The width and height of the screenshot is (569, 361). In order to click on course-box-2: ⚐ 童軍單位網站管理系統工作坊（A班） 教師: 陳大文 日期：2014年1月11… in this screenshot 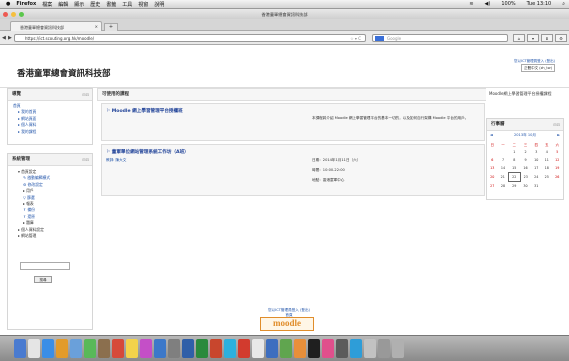, I will do `click(293, 170)`.